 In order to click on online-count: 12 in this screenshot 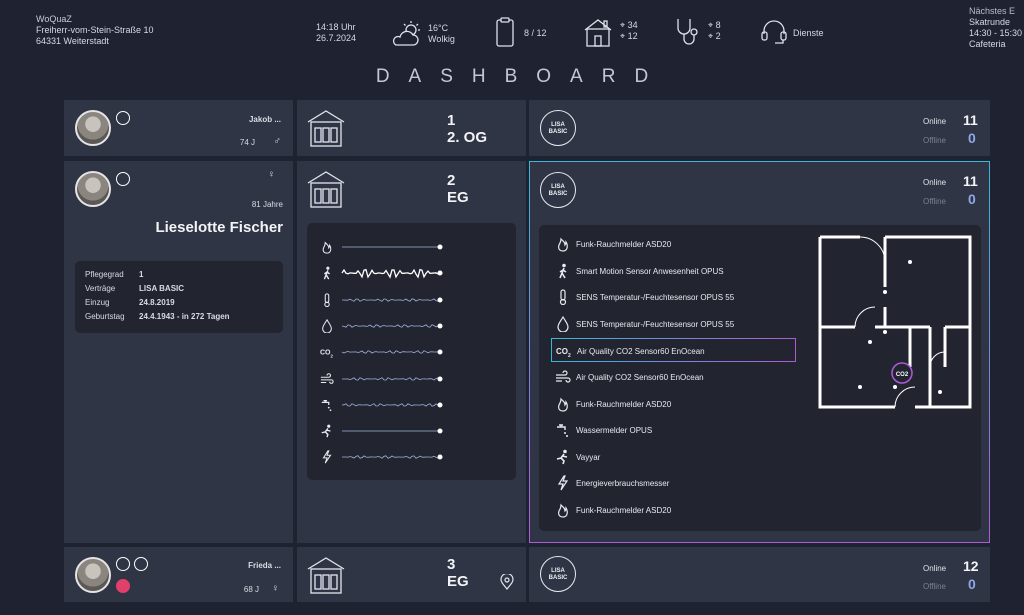, I will do `click(971, 566)`.